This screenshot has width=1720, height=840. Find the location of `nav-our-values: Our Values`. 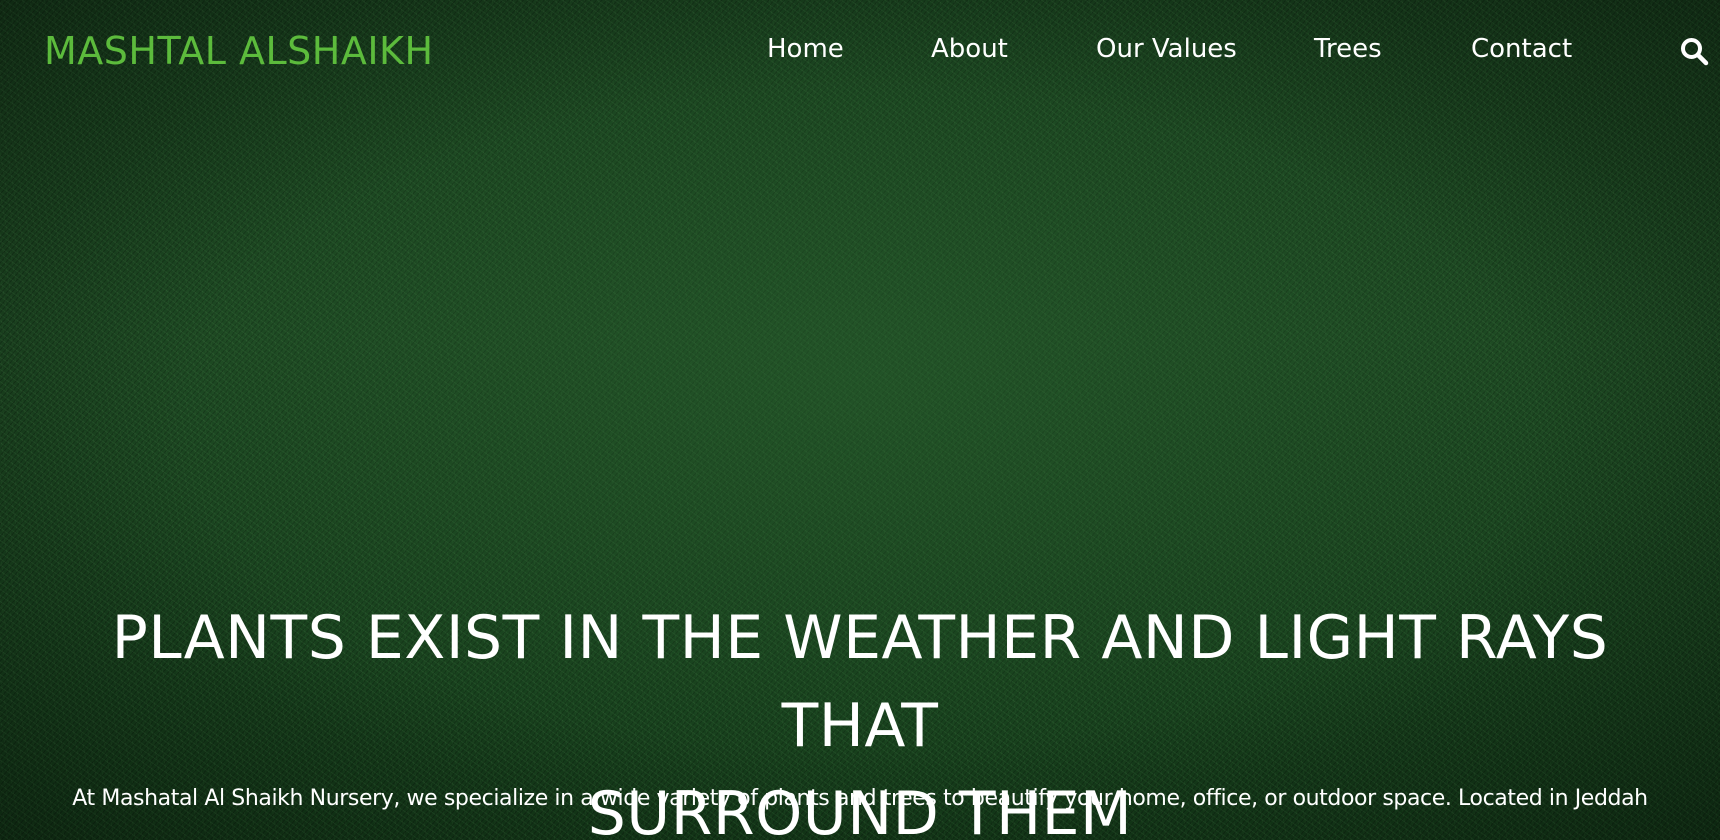

nav-our-values: Our Values is located at coordinates (1166, 49).